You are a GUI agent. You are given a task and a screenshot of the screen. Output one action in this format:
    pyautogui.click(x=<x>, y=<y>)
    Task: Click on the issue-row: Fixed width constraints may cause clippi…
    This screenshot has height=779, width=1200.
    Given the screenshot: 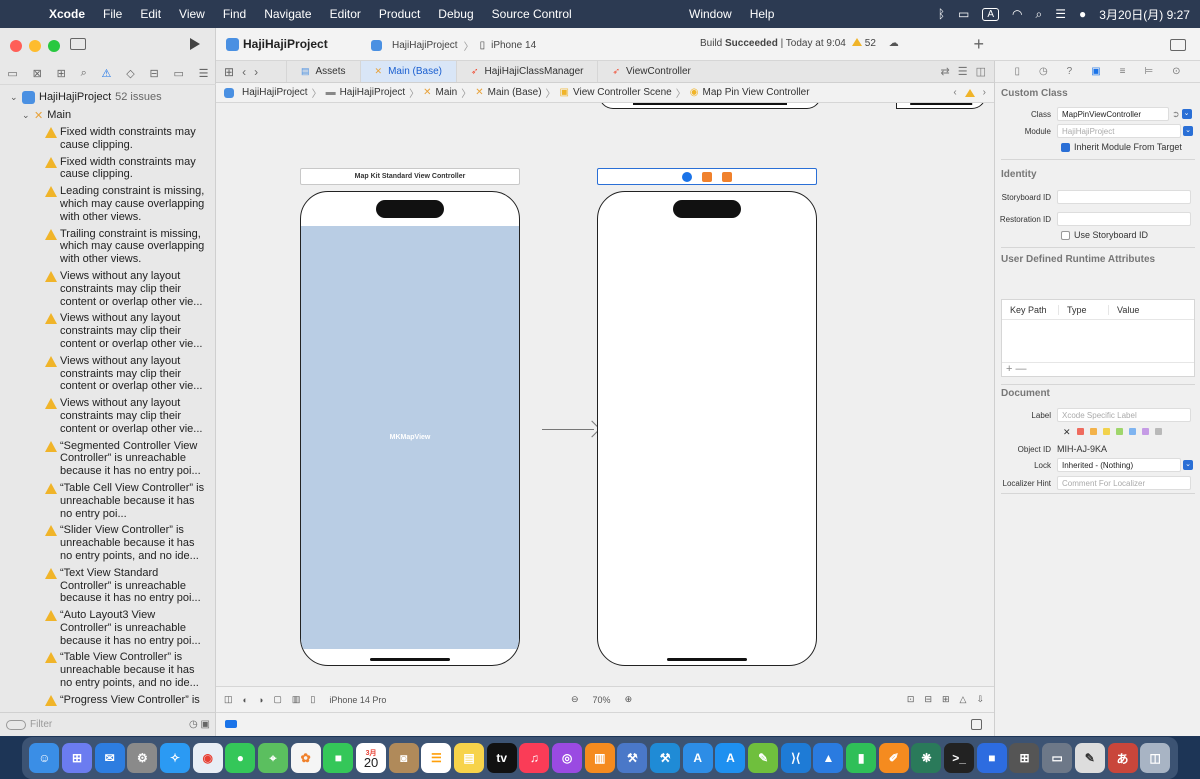 What is the action you would take?
    pyautogui.click(x=108, y=169)
    